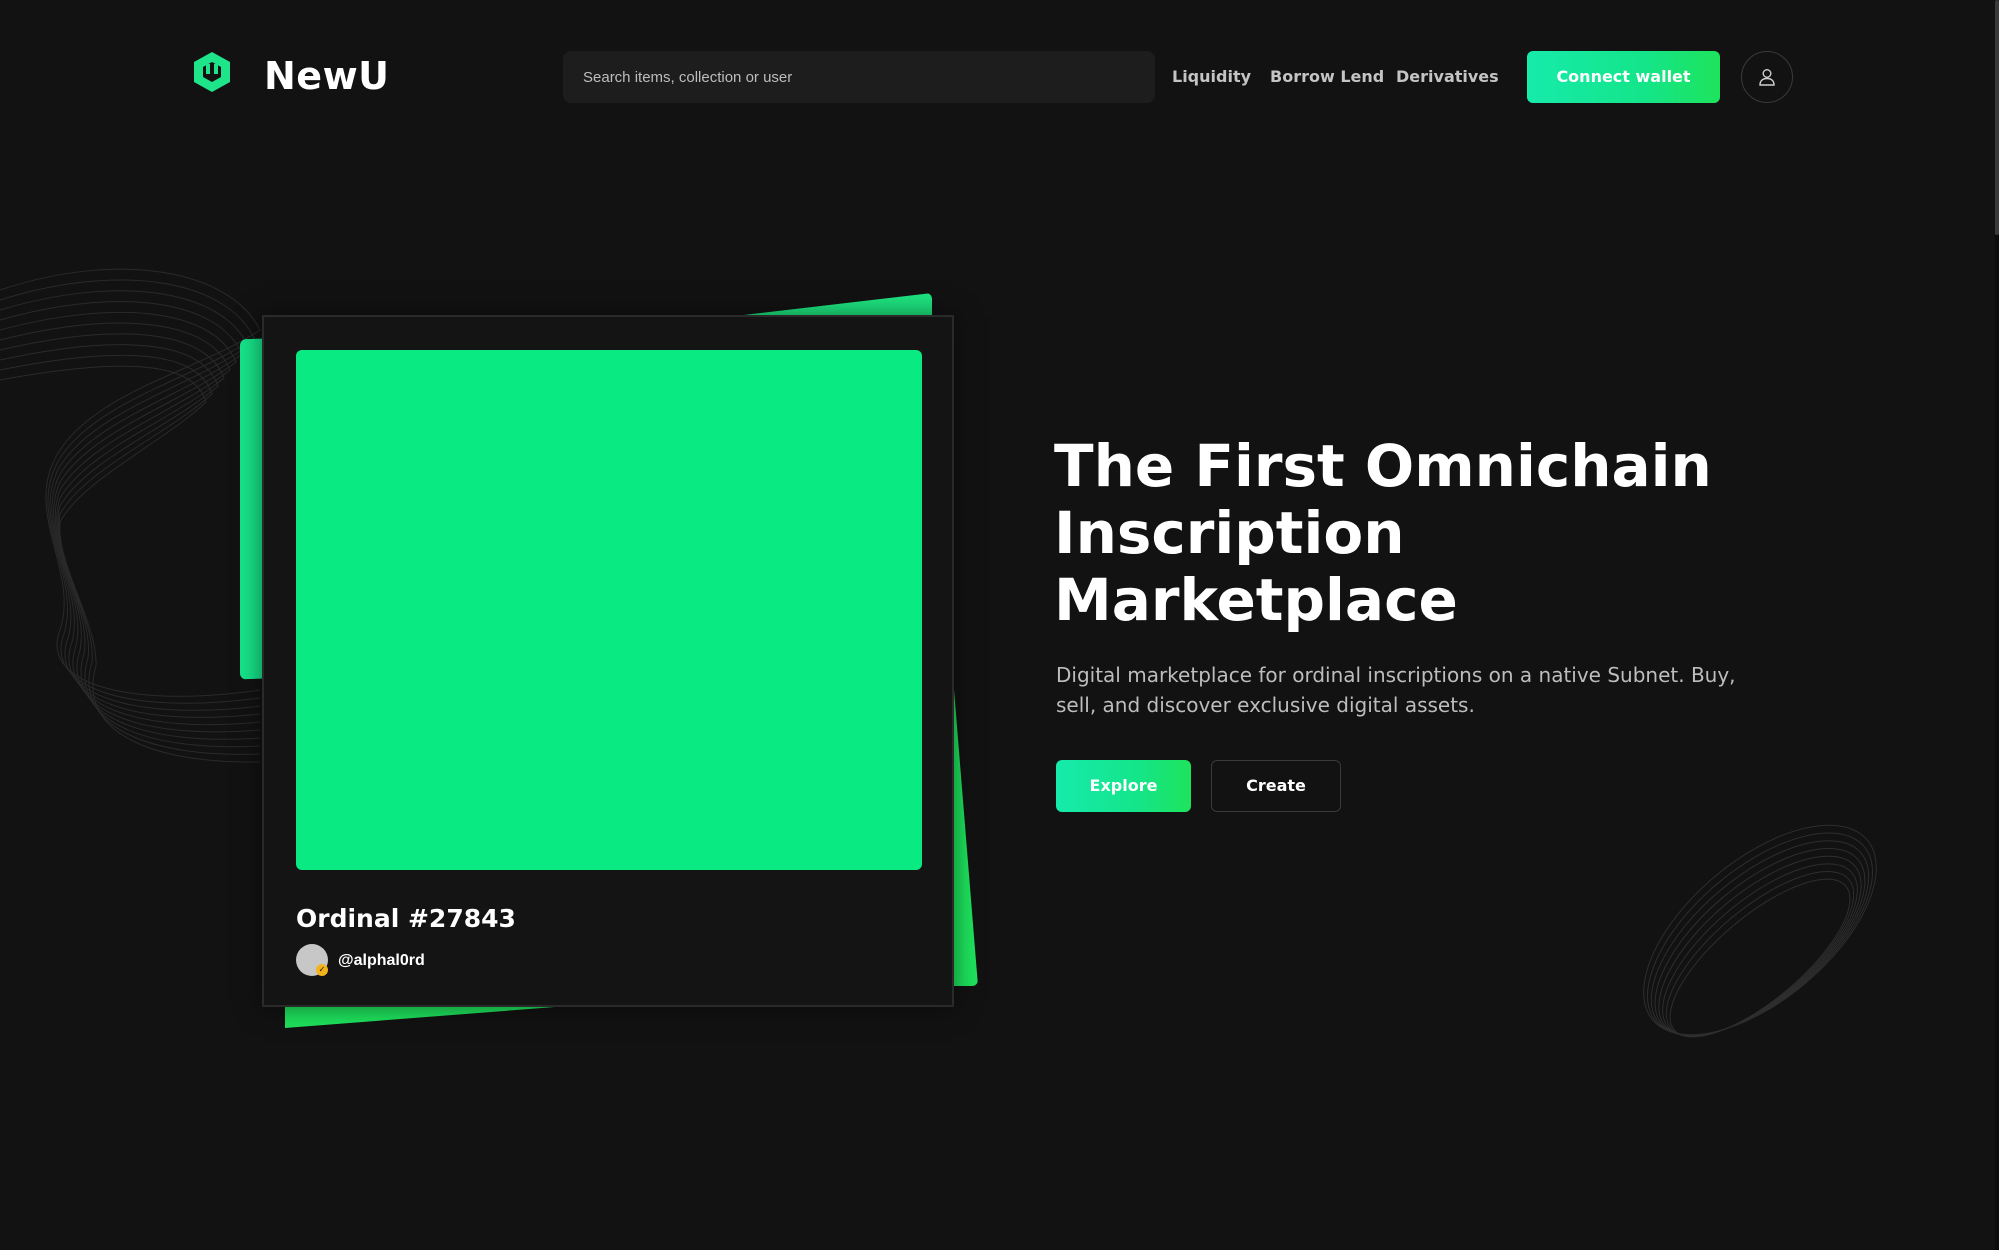  What do you see at coordinates (1760, 931) in the screenshot?
I see `ring-lines-decoration` at bounding box center [1760, 931].